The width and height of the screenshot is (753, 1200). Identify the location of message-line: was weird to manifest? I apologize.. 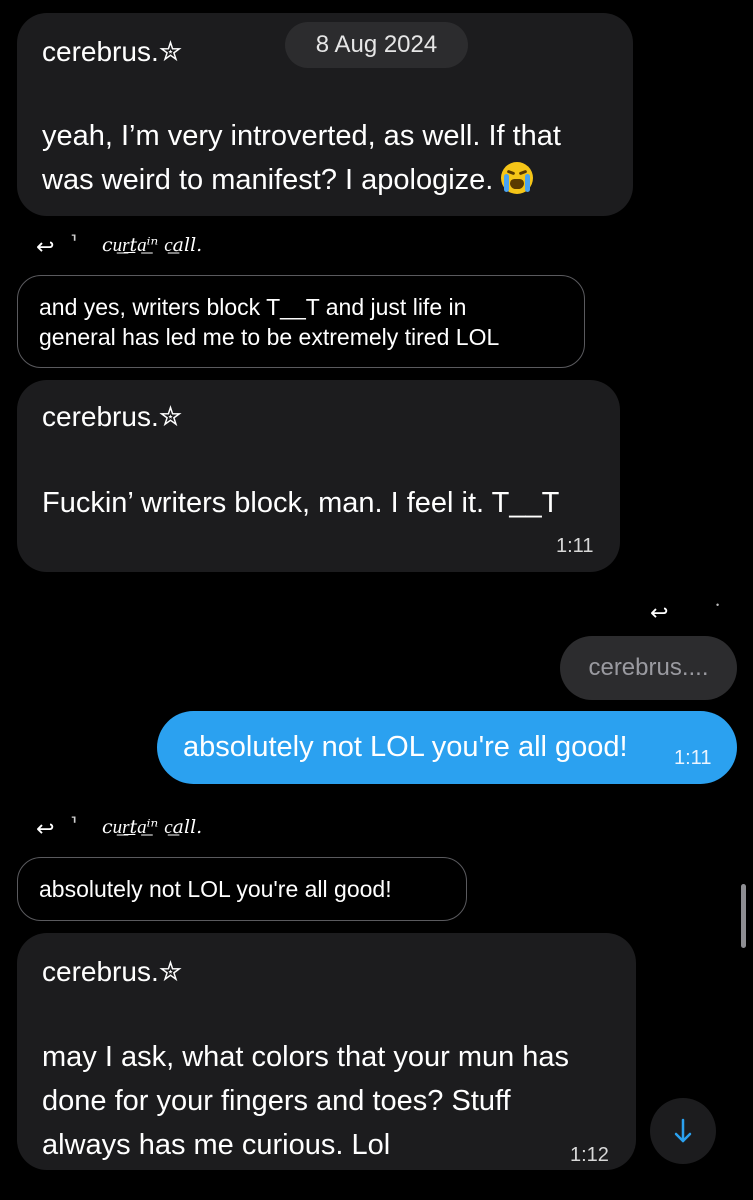
(337, 180).